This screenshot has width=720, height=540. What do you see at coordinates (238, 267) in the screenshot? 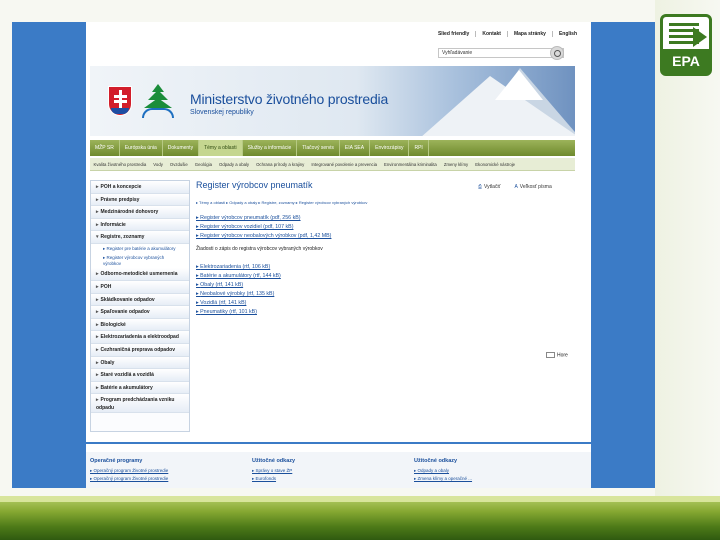
I see `request-link: Elektrozariadenia (rtf, 106 kB)` at bounding box center [238, 267].